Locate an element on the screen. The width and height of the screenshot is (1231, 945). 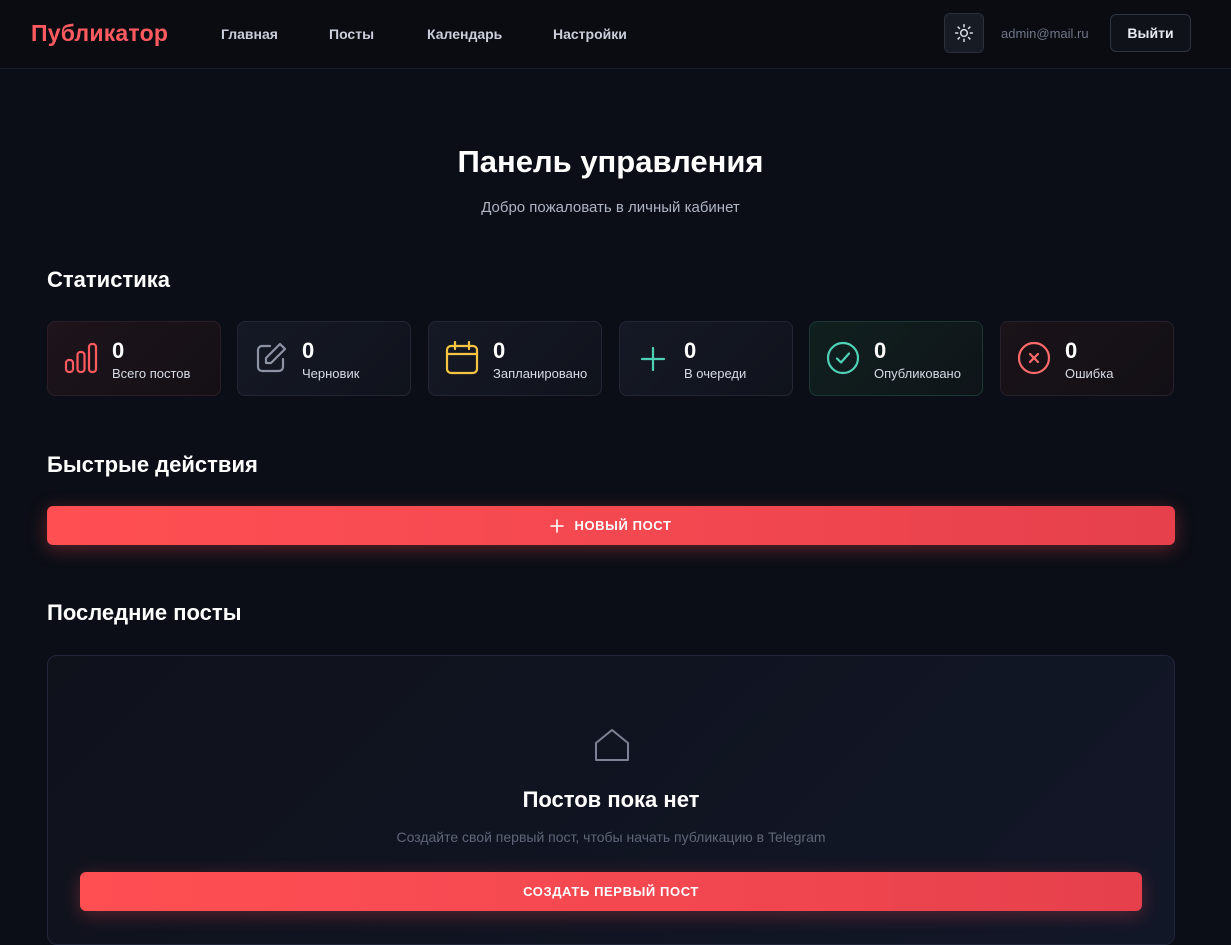
sun-icon is located at coordinates (964, 33).